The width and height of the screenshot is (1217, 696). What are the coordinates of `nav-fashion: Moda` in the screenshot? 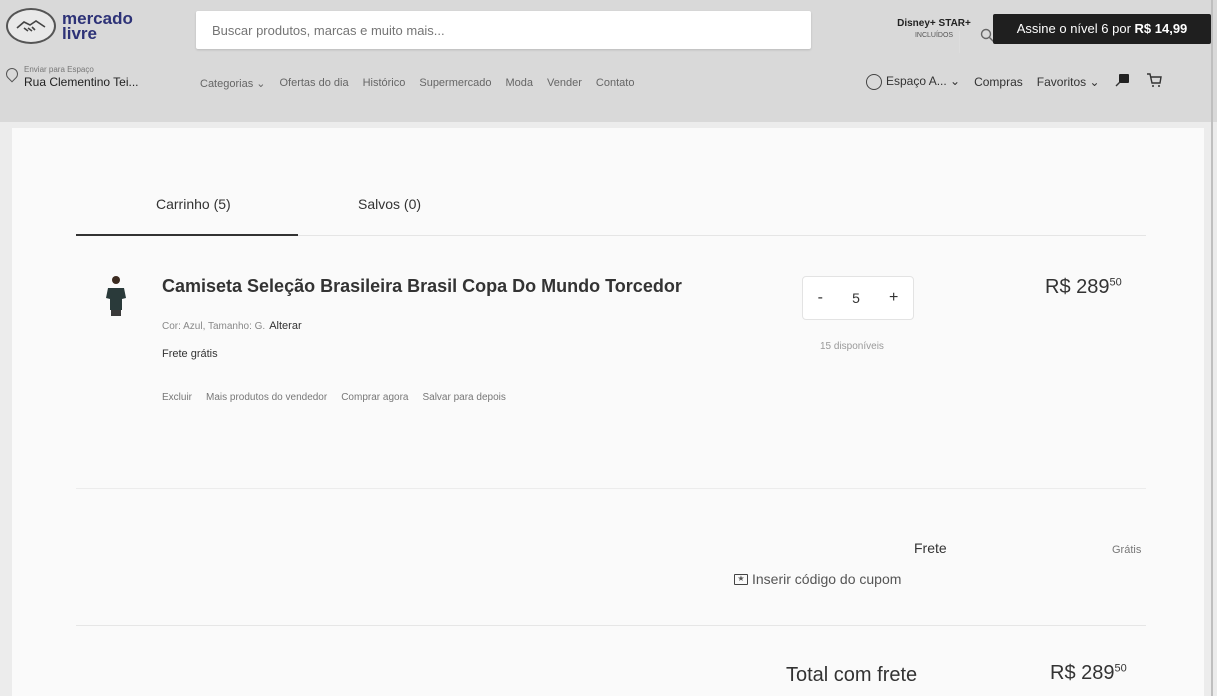 It's located at (520, 83).